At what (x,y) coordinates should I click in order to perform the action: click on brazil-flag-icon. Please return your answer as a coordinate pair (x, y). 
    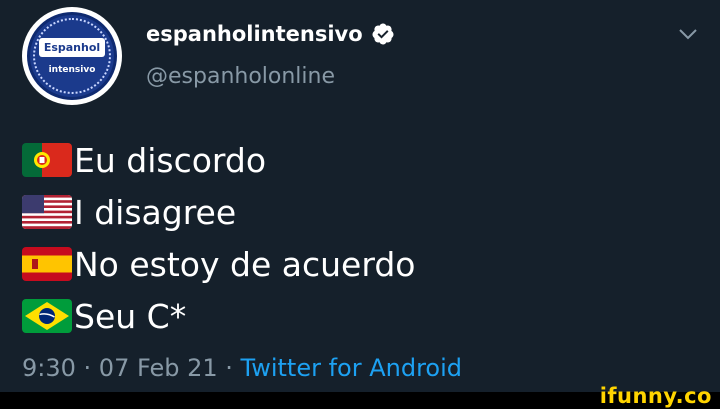
    Looking at the image, I should click on (47, 316).